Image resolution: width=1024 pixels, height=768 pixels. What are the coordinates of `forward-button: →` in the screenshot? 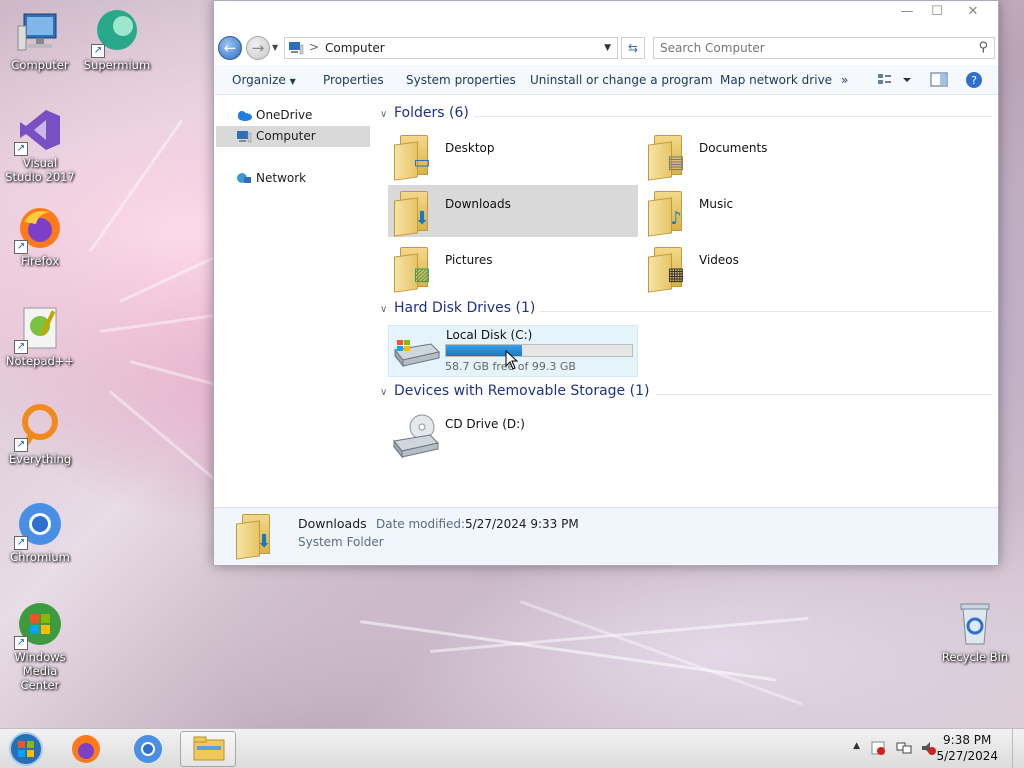 It's located at (258, 48).